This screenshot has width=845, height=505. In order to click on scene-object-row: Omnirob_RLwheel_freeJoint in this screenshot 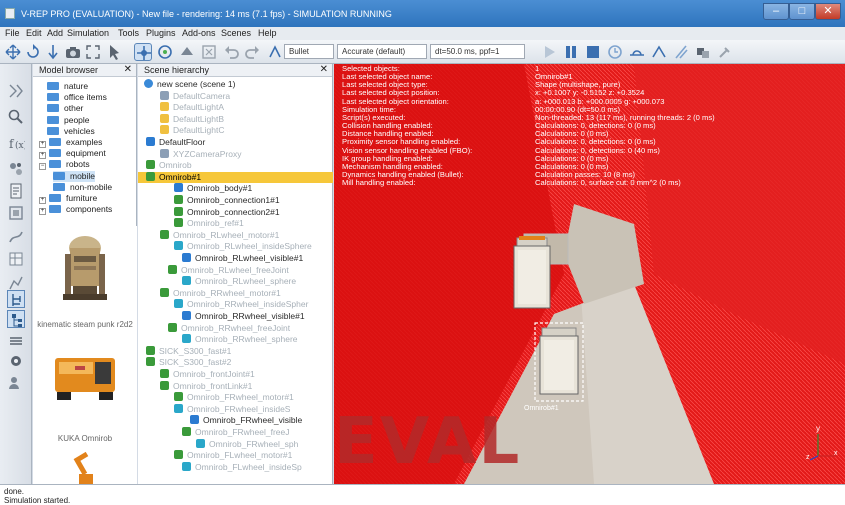, I will do `click(235, 270)`.